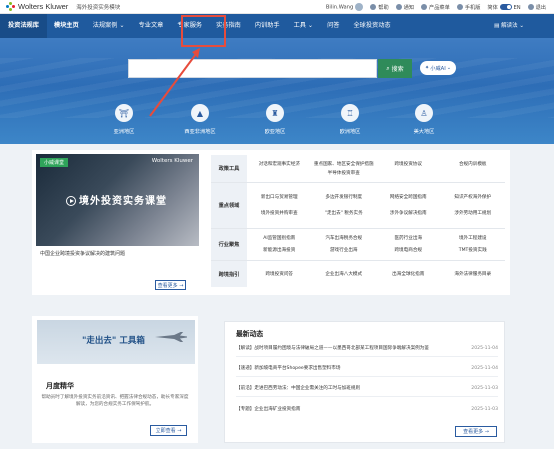 This screenshot has height=449, width=554. I want to click on lang-en: EN, so click(517, 7).